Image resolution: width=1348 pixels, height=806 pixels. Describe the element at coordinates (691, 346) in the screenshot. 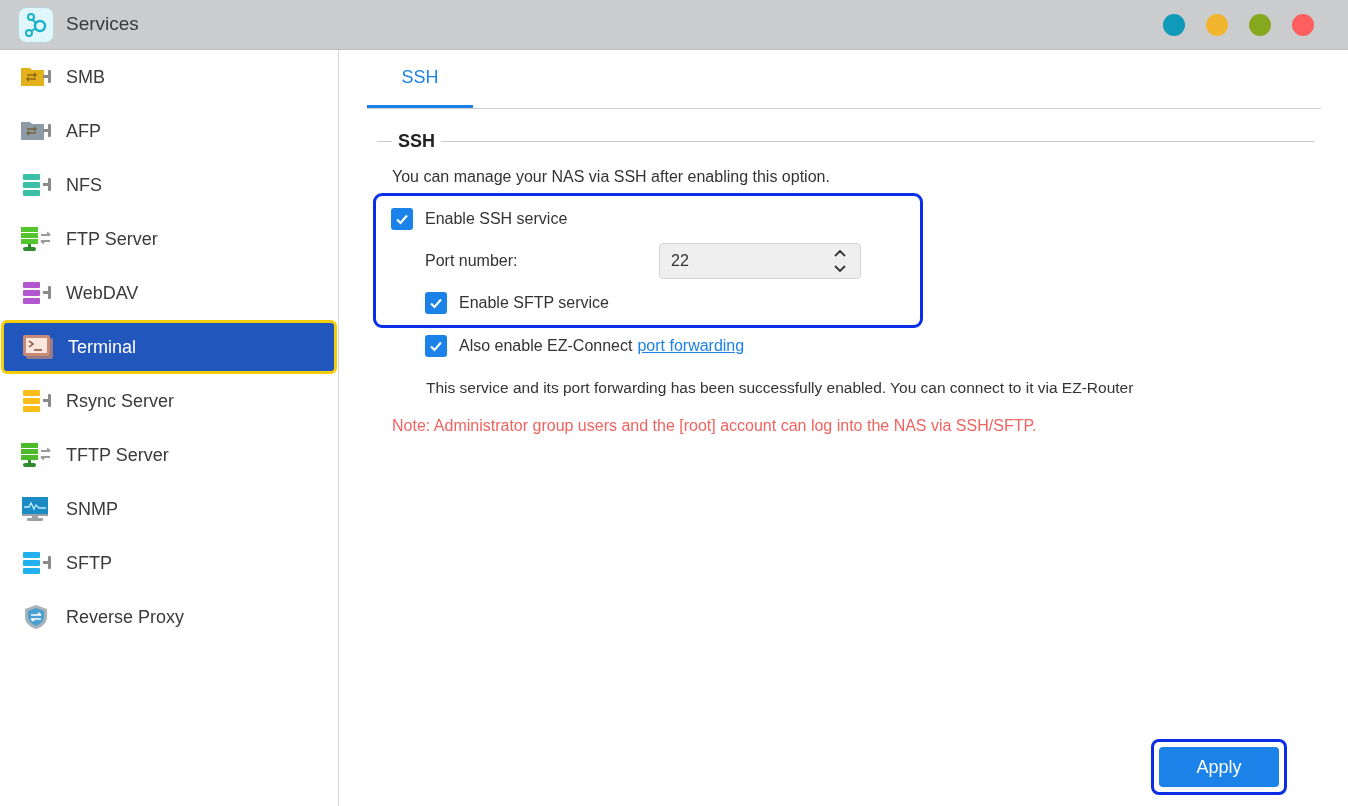

I see `port-forwarding-link: port forwarding` at that location.